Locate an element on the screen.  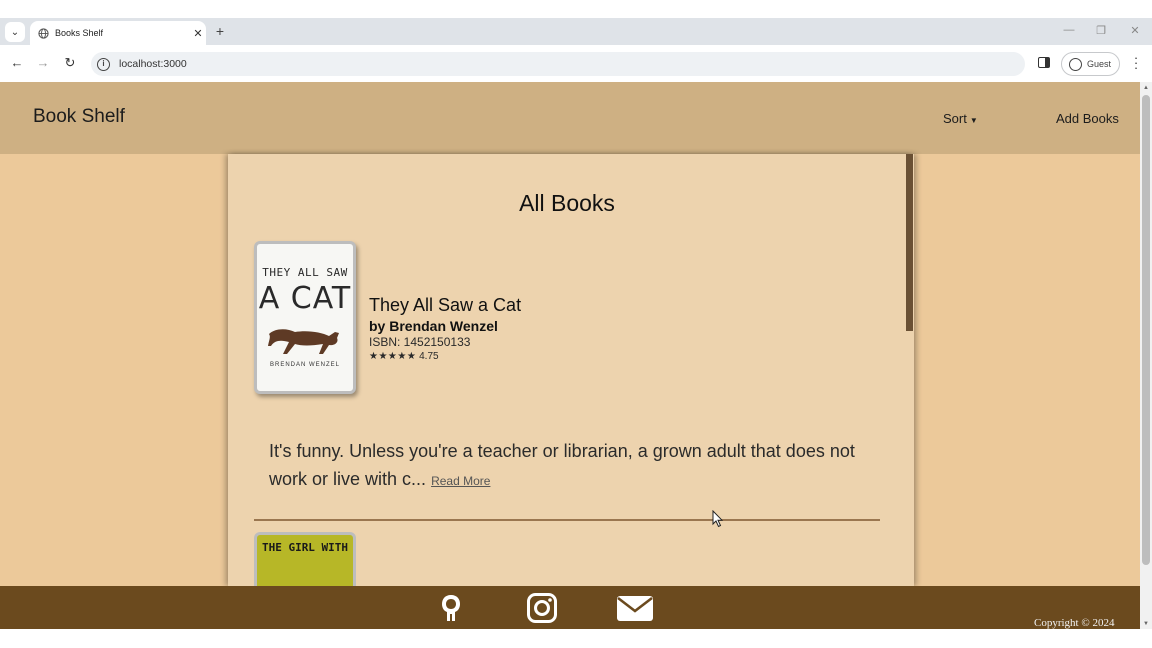
left-gutter is located at coordinates (114, 370).